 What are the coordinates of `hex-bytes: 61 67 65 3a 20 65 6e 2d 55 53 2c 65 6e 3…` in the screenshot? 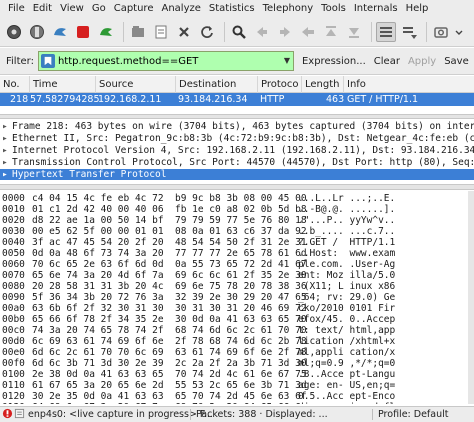 It's located at (169, 385).